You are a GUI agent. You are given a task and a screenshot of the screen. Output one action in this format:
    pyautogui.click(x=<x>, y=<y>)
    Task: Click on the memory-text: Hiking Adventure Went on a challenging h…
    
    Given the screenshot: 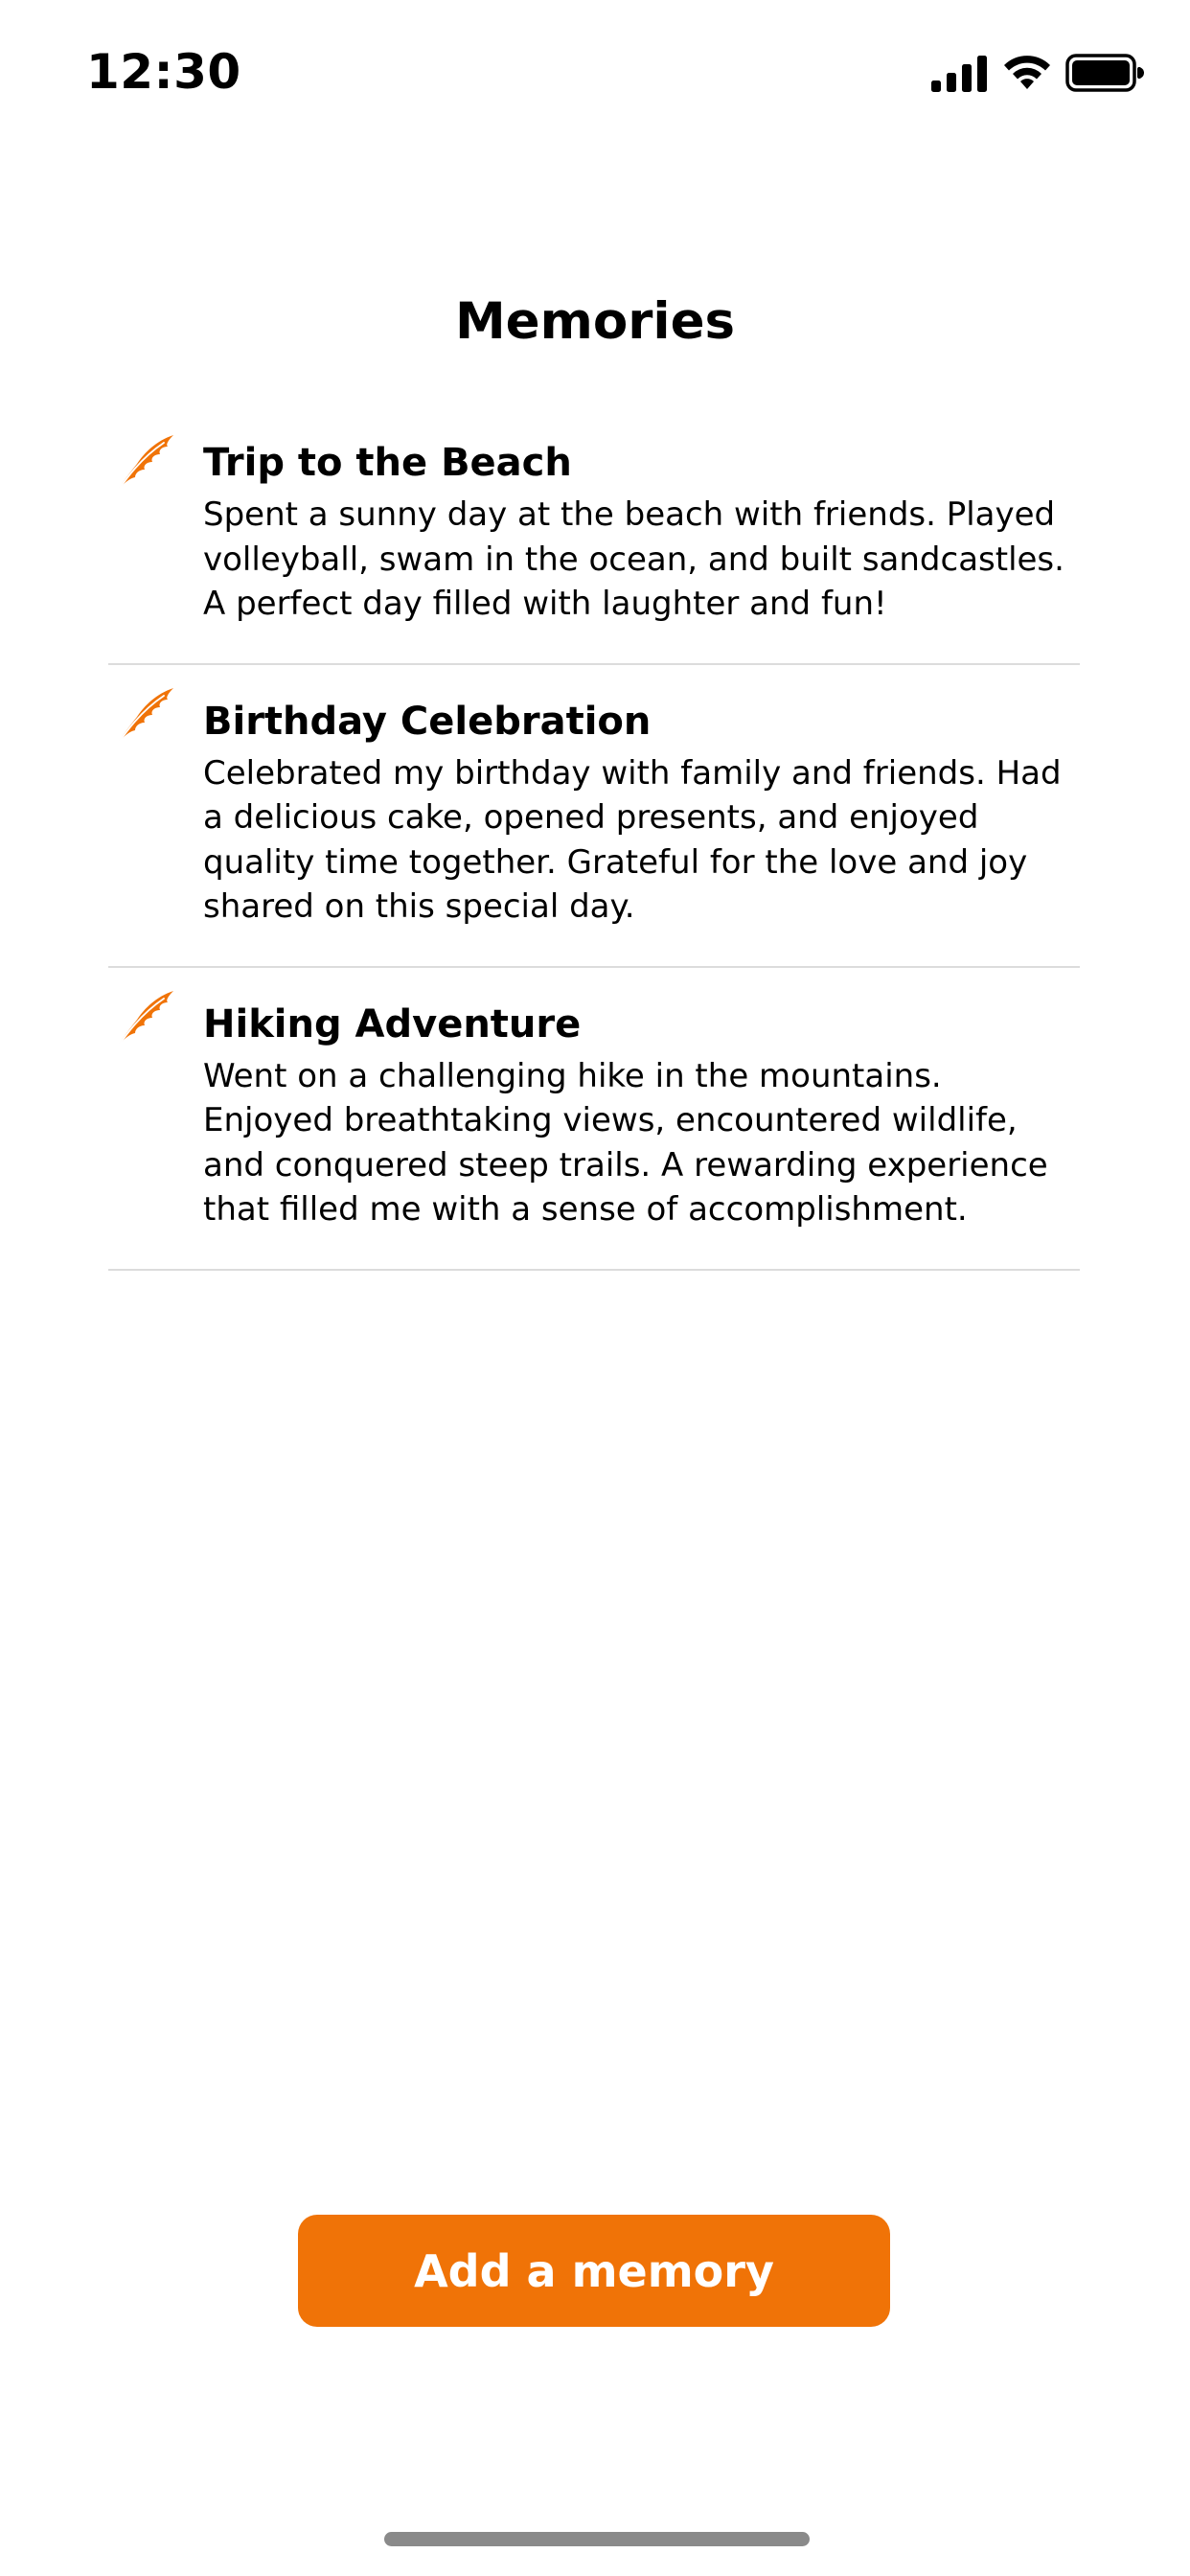 What is the action you would take?
    pyautogui.click(x=641, y=1114)
    